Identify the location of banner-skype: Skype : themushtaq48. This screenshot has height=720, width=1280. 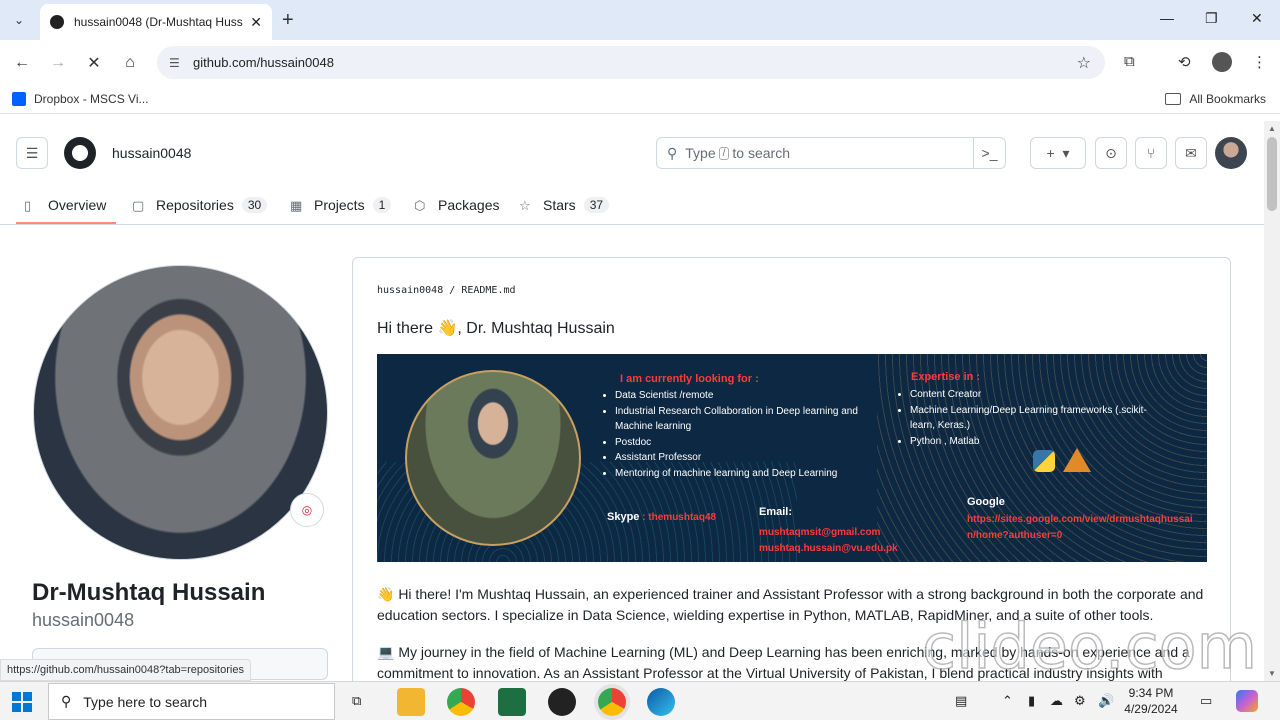
(662, 517).